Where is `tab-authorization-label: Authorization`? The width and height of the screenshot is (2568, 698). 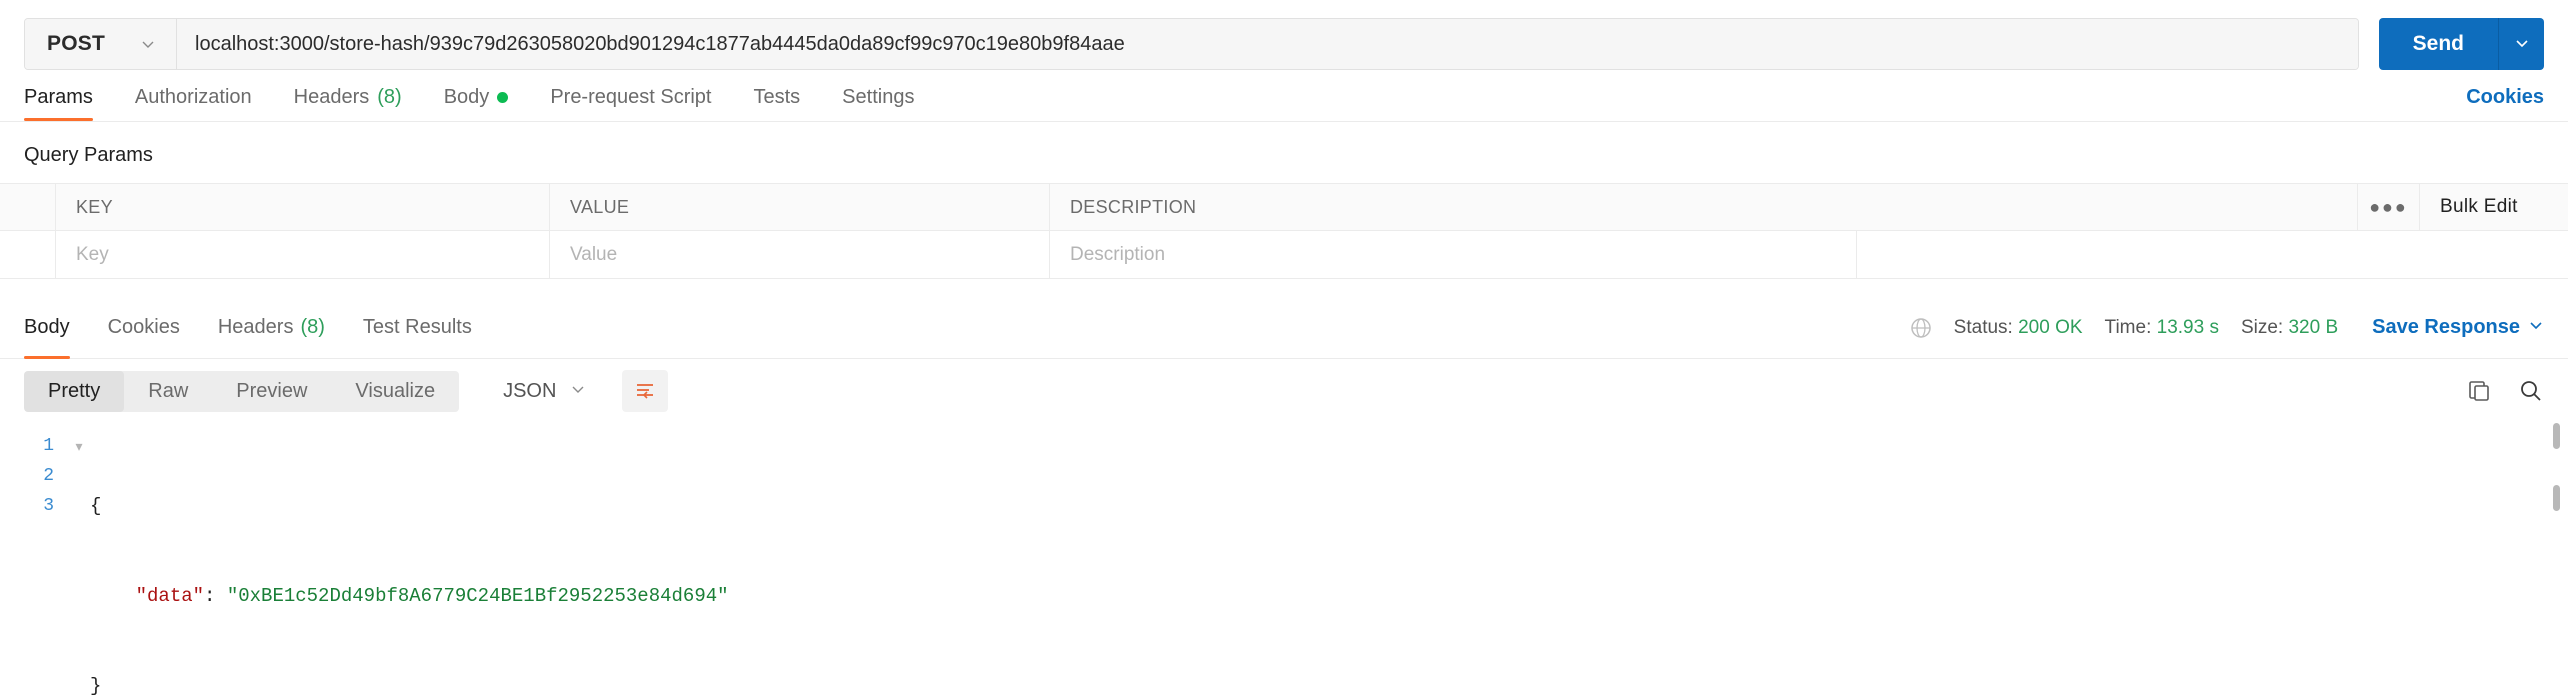
tab-authorization-label: Authorization is located at coordinates (193, 97).